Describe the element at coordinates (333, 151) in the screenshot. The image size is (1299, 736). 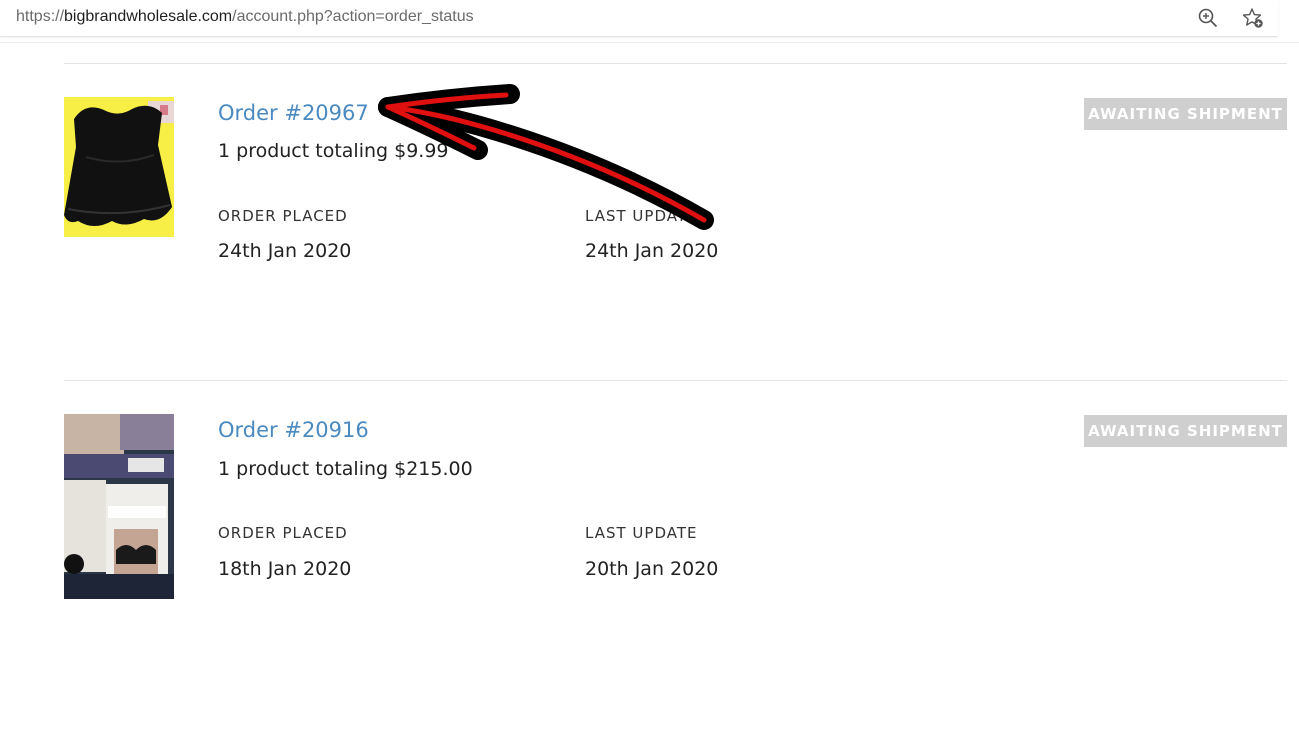
I see `order-summary: 1 product totaling $9.99` at that location.